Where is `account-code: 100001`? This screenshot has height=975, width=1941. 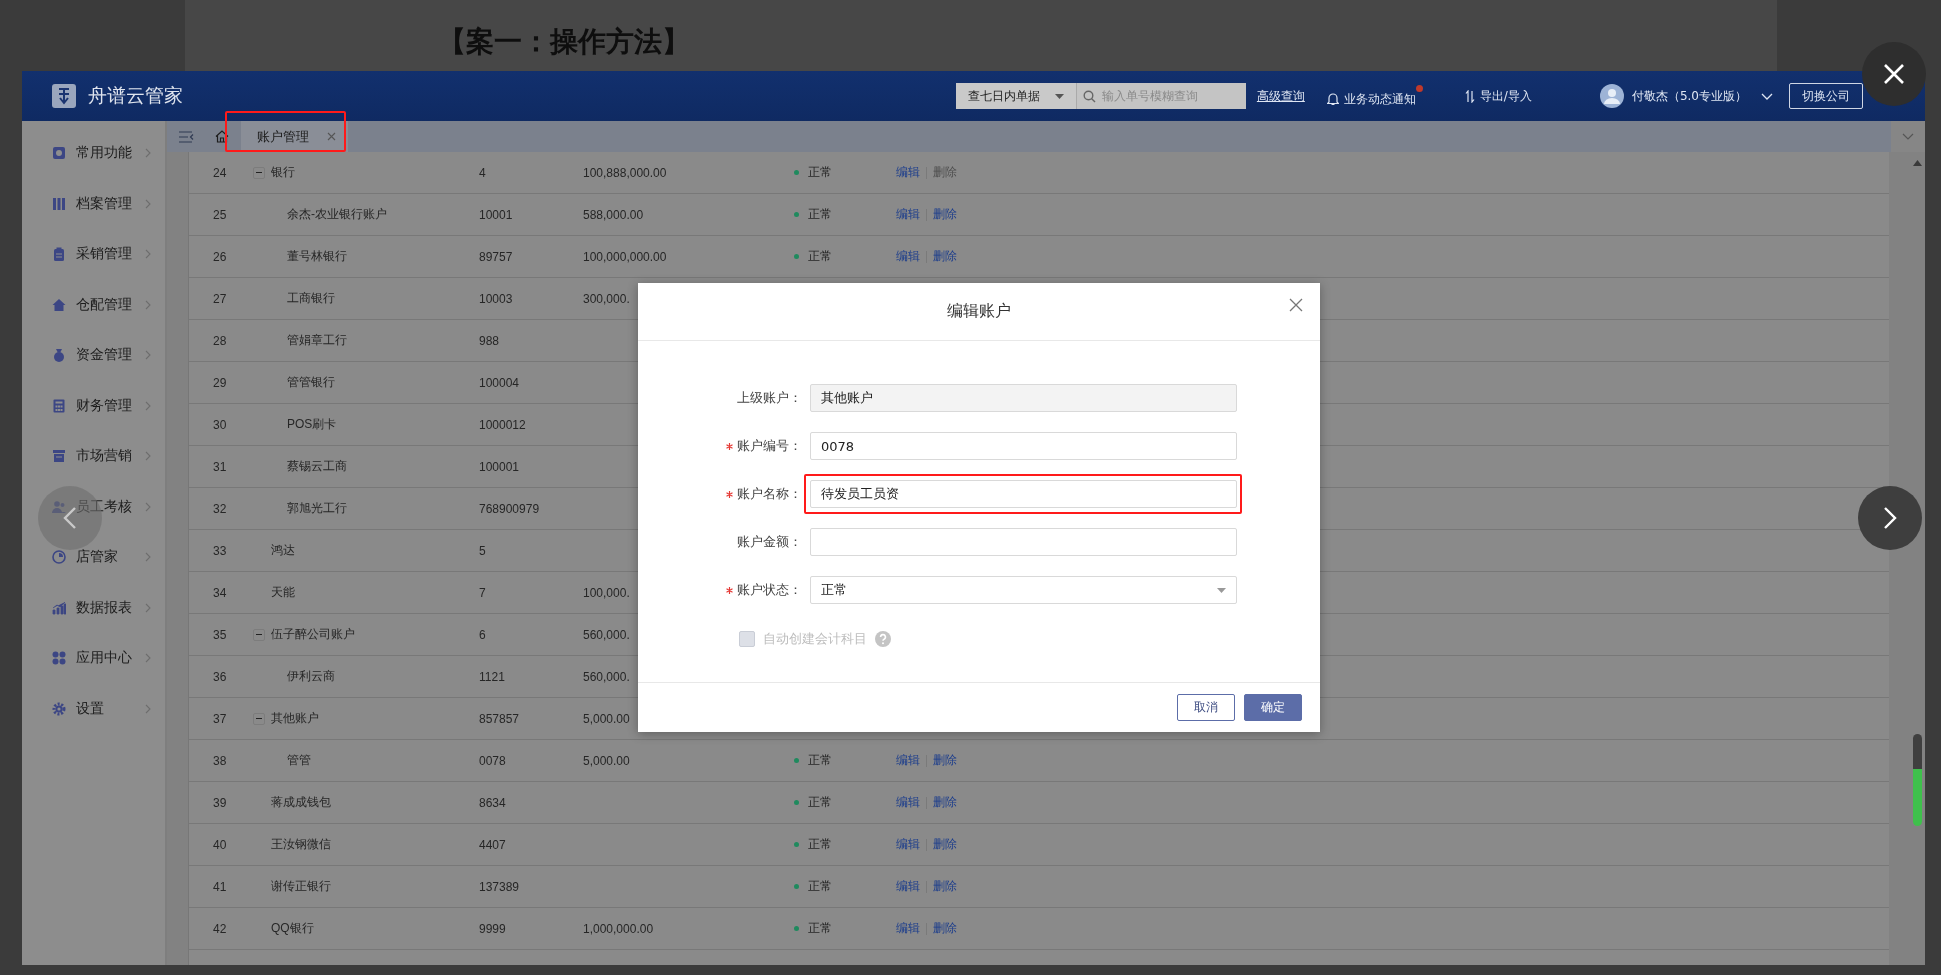 account-code: 100001 is located at coordinates (499, 466).